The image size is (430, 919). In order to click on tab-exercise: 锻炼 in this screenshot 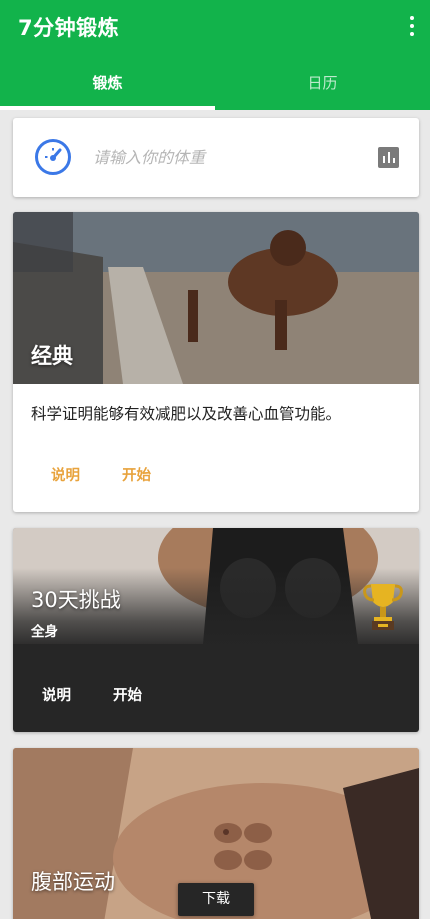, I will do `click(107, 85)`.